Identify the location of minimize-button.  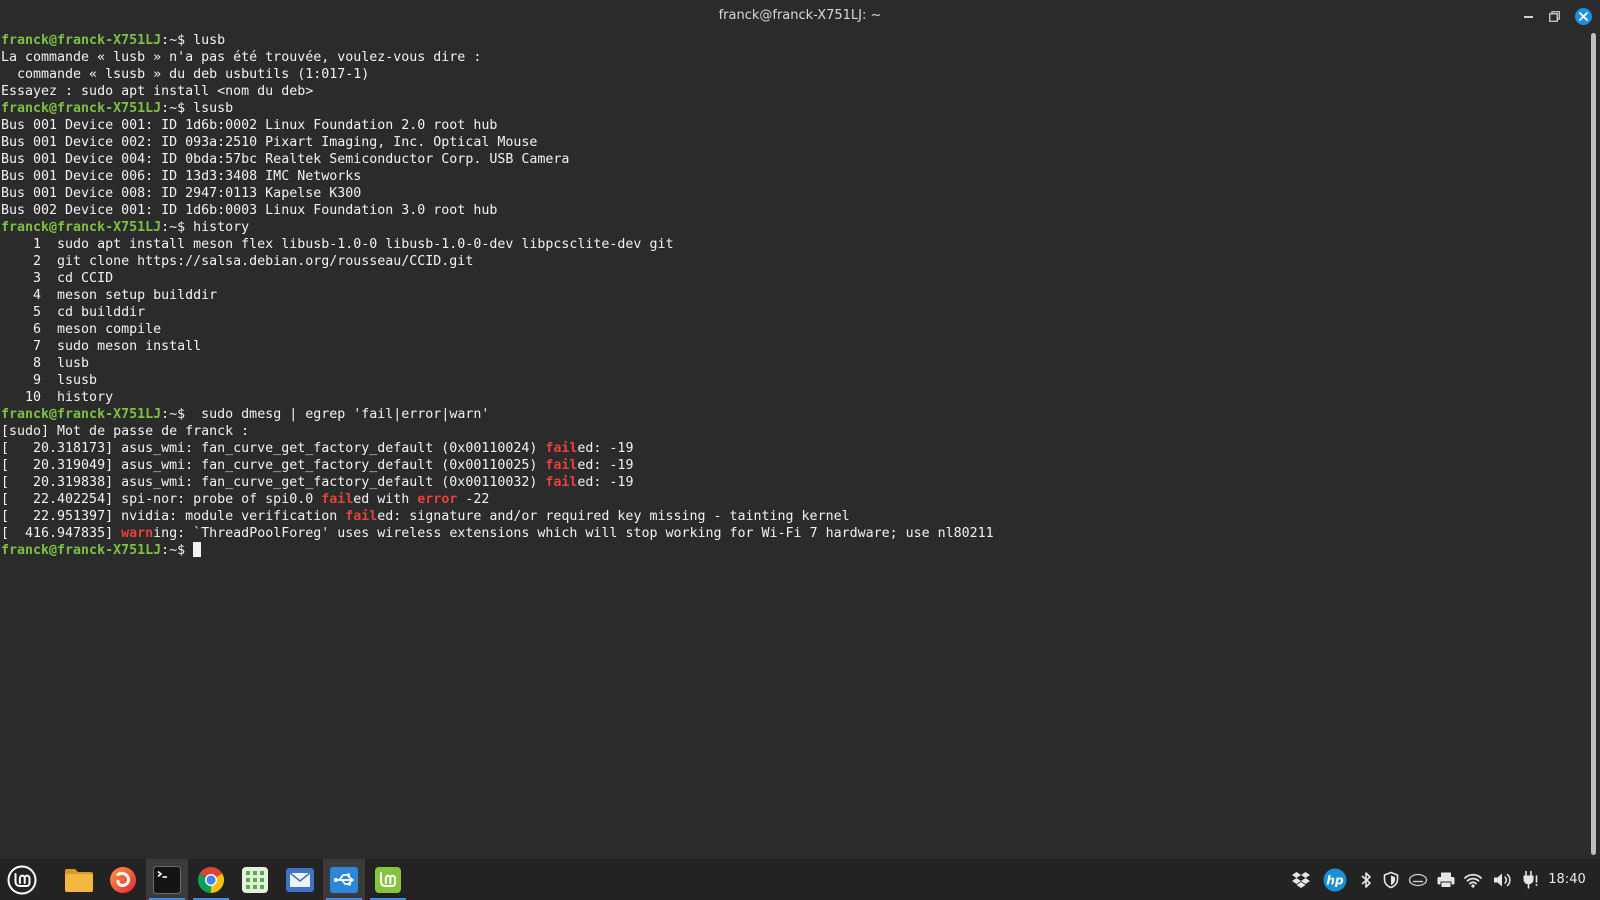
(1528, 16).